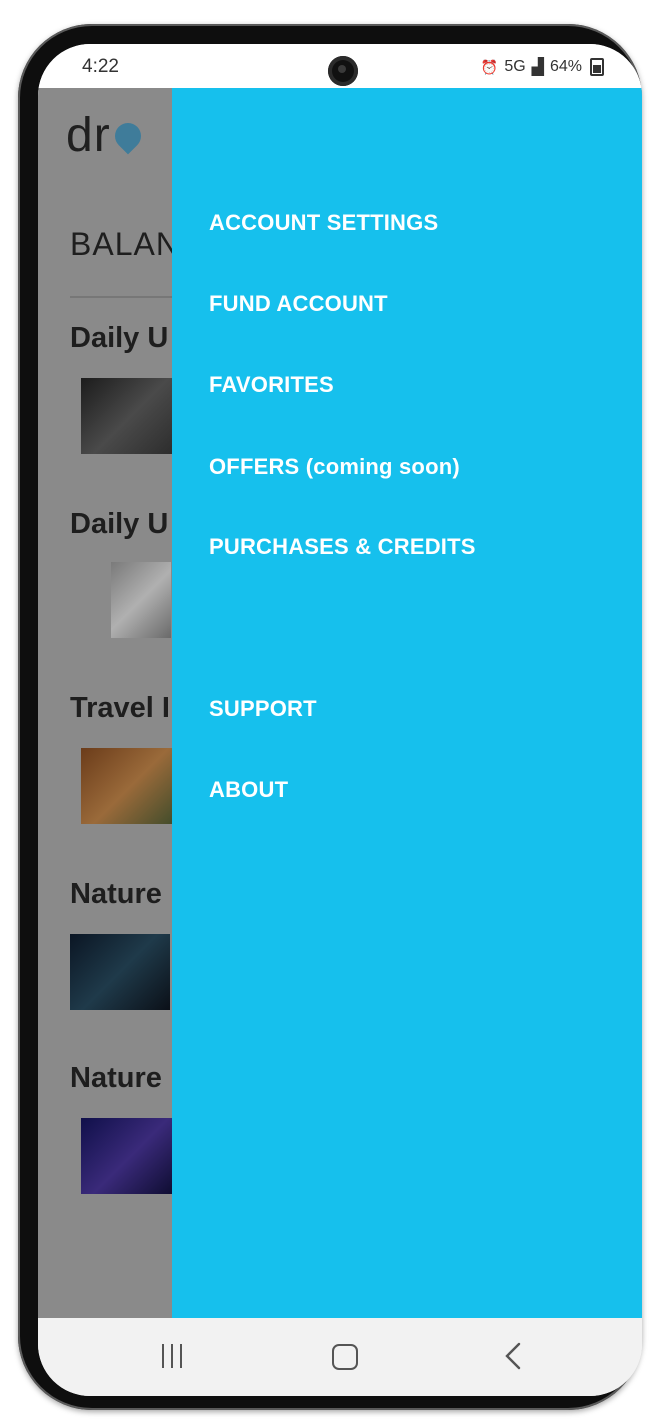 This screenshot has height=1419, width=656. I want to click on drawer-item-purchases-credits: PURCHASES & CREDITS, so click(342, 547).